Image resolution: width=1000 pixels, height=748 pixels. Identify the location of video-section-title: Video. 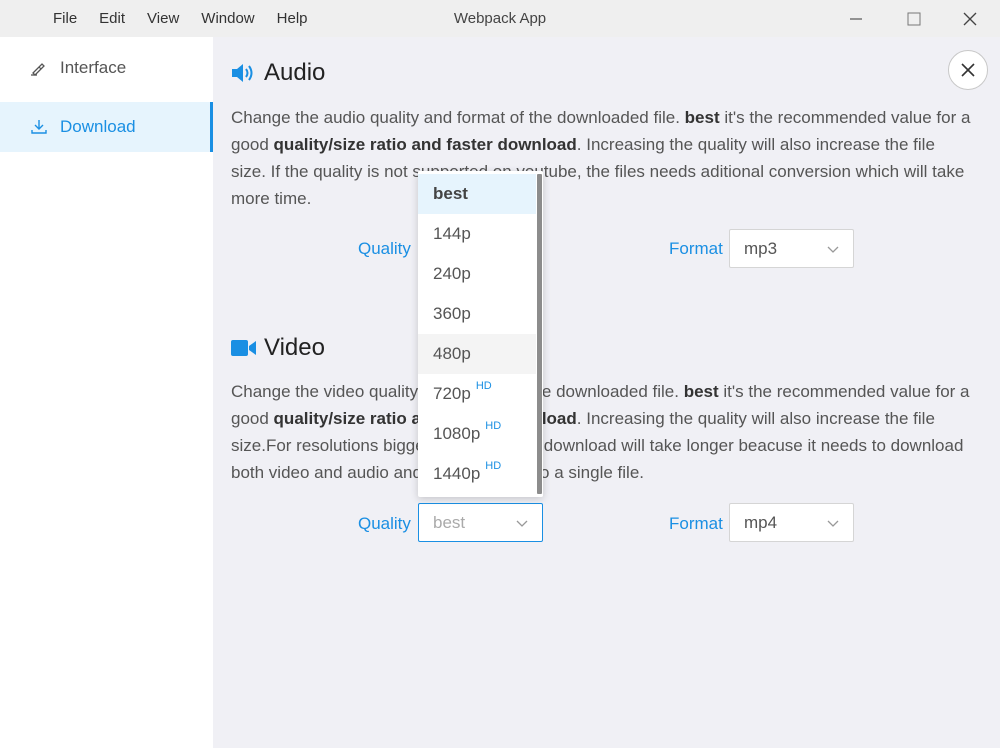
(278, 348).